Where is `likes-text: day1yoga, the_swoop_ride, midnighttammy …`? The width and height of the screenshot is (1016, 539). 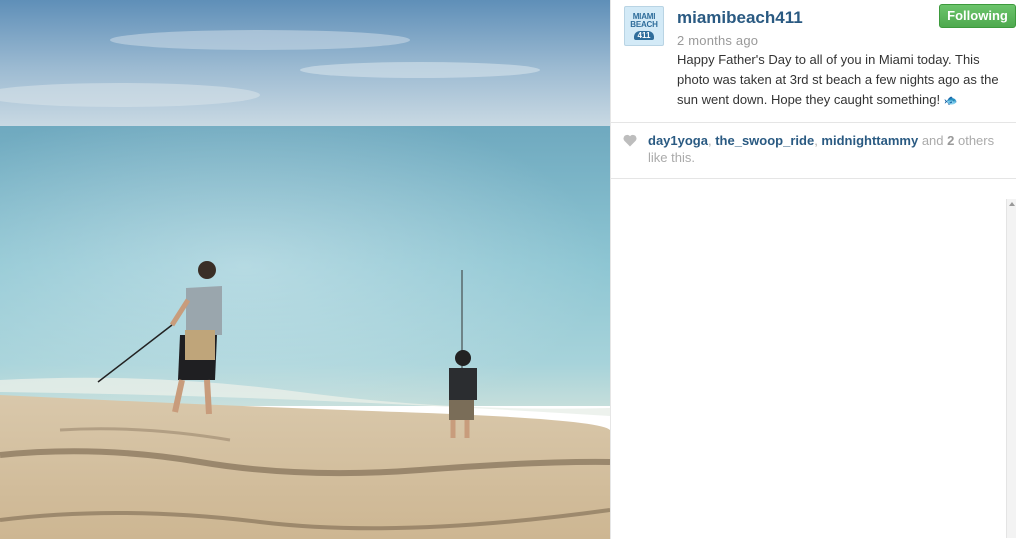
likes-text: day1yoga, the_swoop_ride, midnighttammy … is located at coordinates (830, 149).